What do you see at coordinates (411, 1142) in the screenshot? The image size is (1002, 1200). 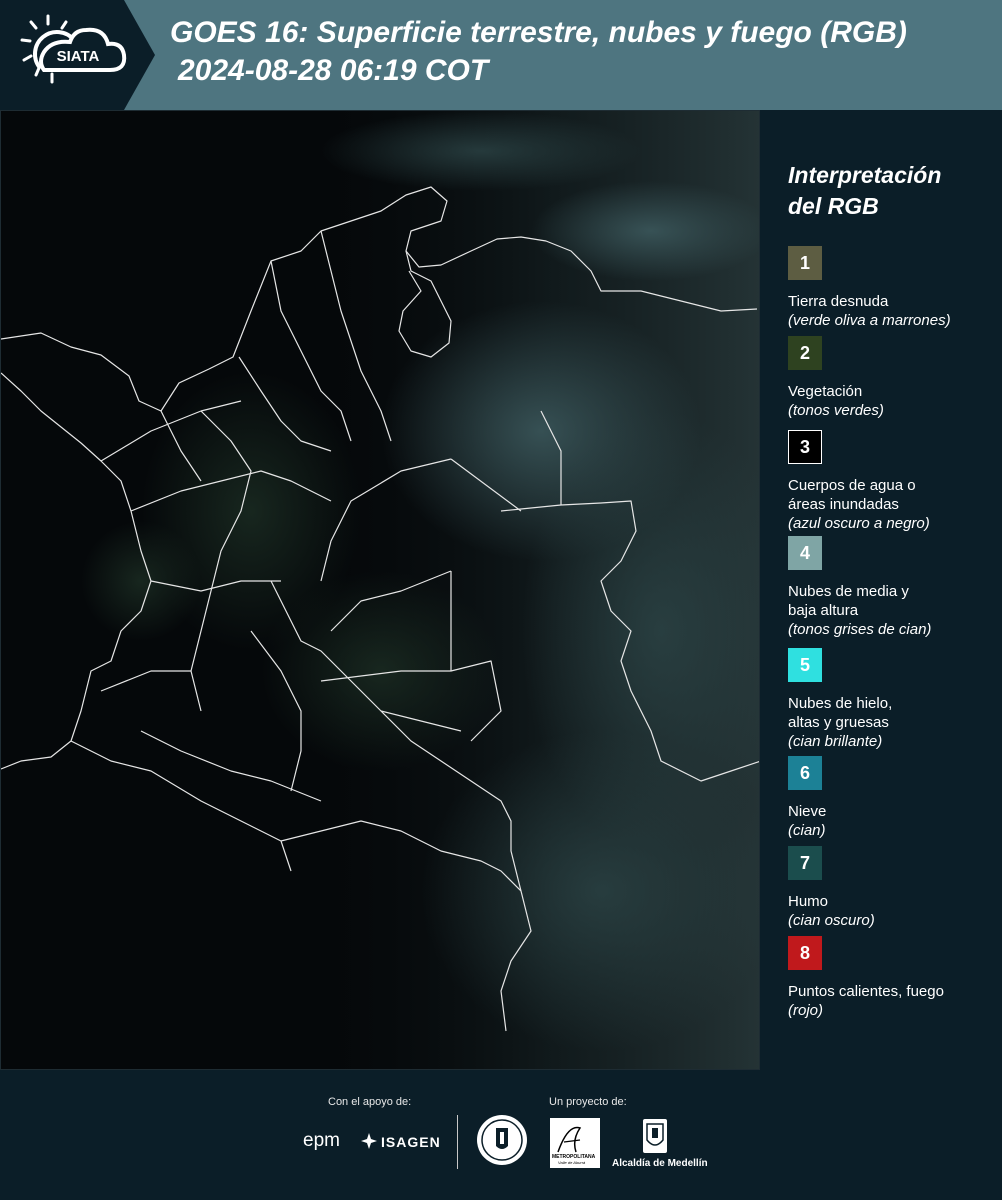 I see `isagen-logo: ISAGEN` at bounding box center [411, 1142].